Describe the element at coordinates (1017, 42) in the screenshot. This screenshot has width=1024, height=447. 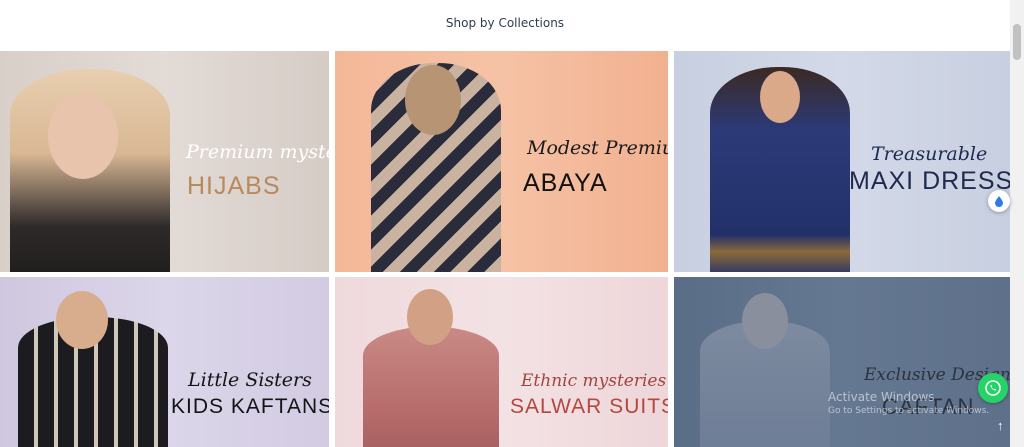
I see `scrollbar-thumb` at that location.